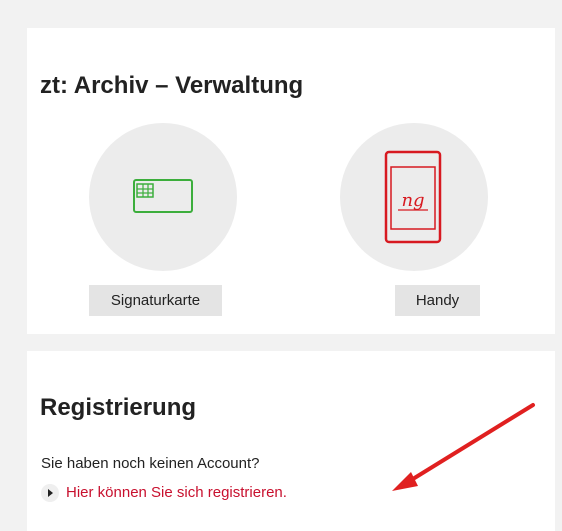  I want to click on svg-text: ng, so click(412, 200).